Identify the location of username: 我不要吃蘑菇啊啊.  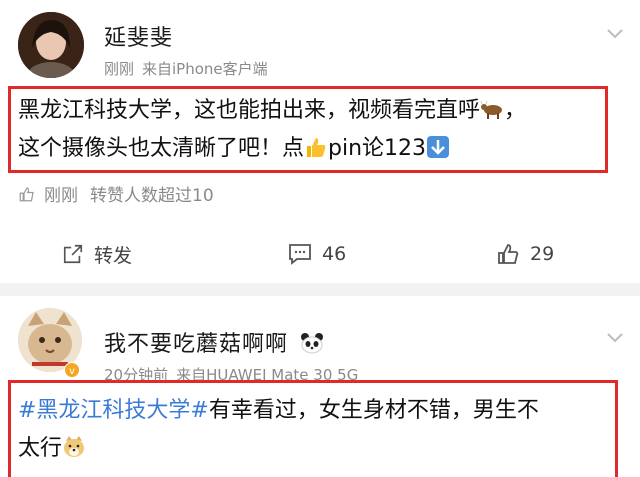
(196, 344).